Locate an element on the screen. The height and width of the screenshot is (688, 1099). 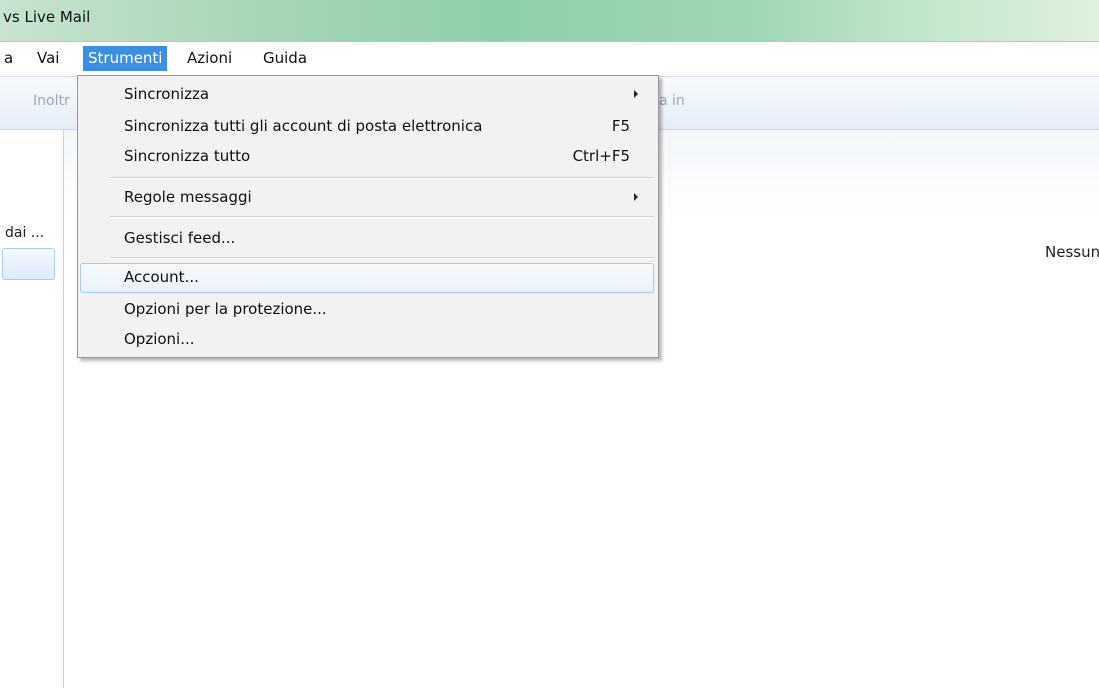
menu-item-sincronizza-tutto: Sincronizza tutto Ctrl+F5 is located at coordinates (367, 157).